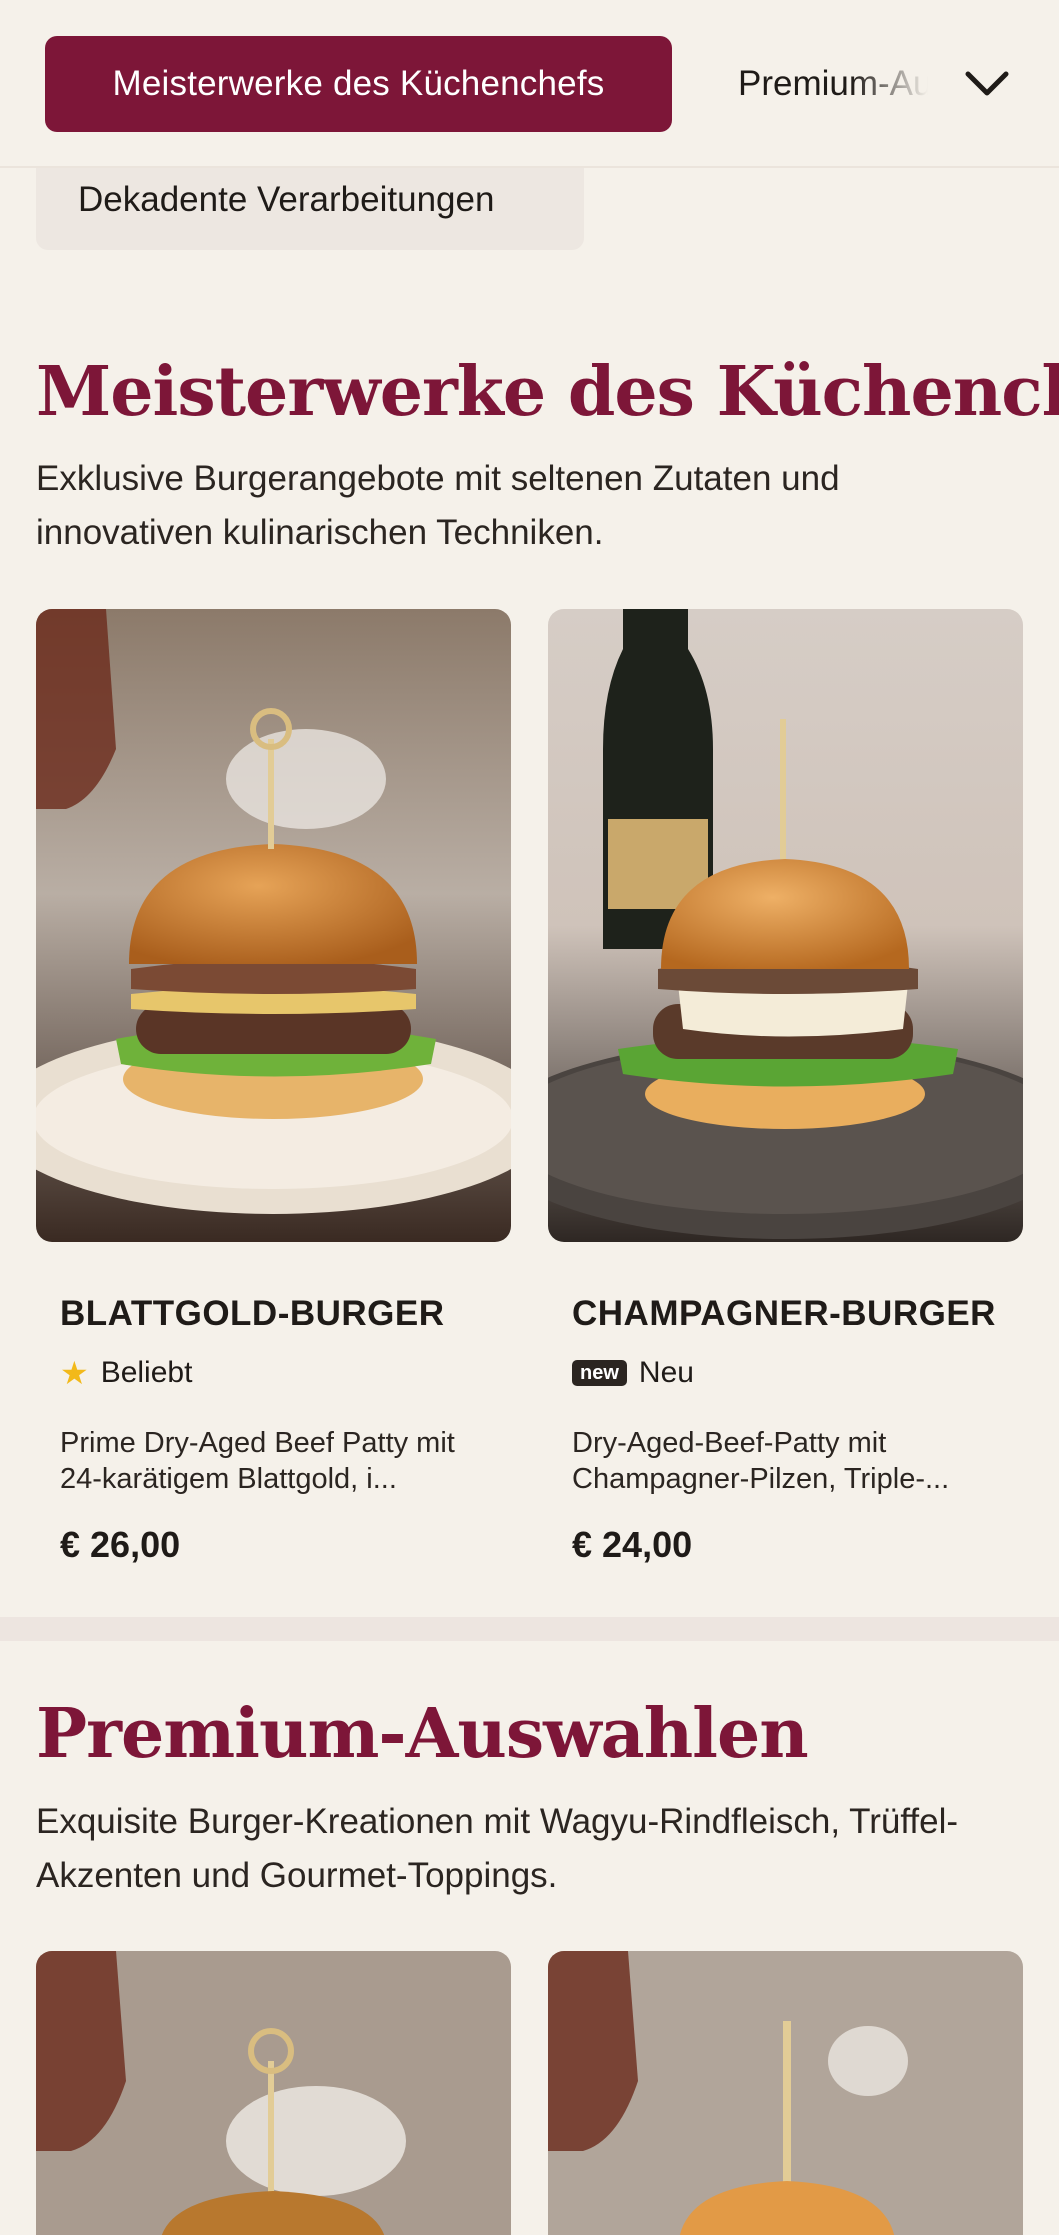 The height and width of the screenshot is (2235, 1059). Describe the element at coordinates (666, 1372) in the screenshot. I see `badge-label: Neu` at that location.